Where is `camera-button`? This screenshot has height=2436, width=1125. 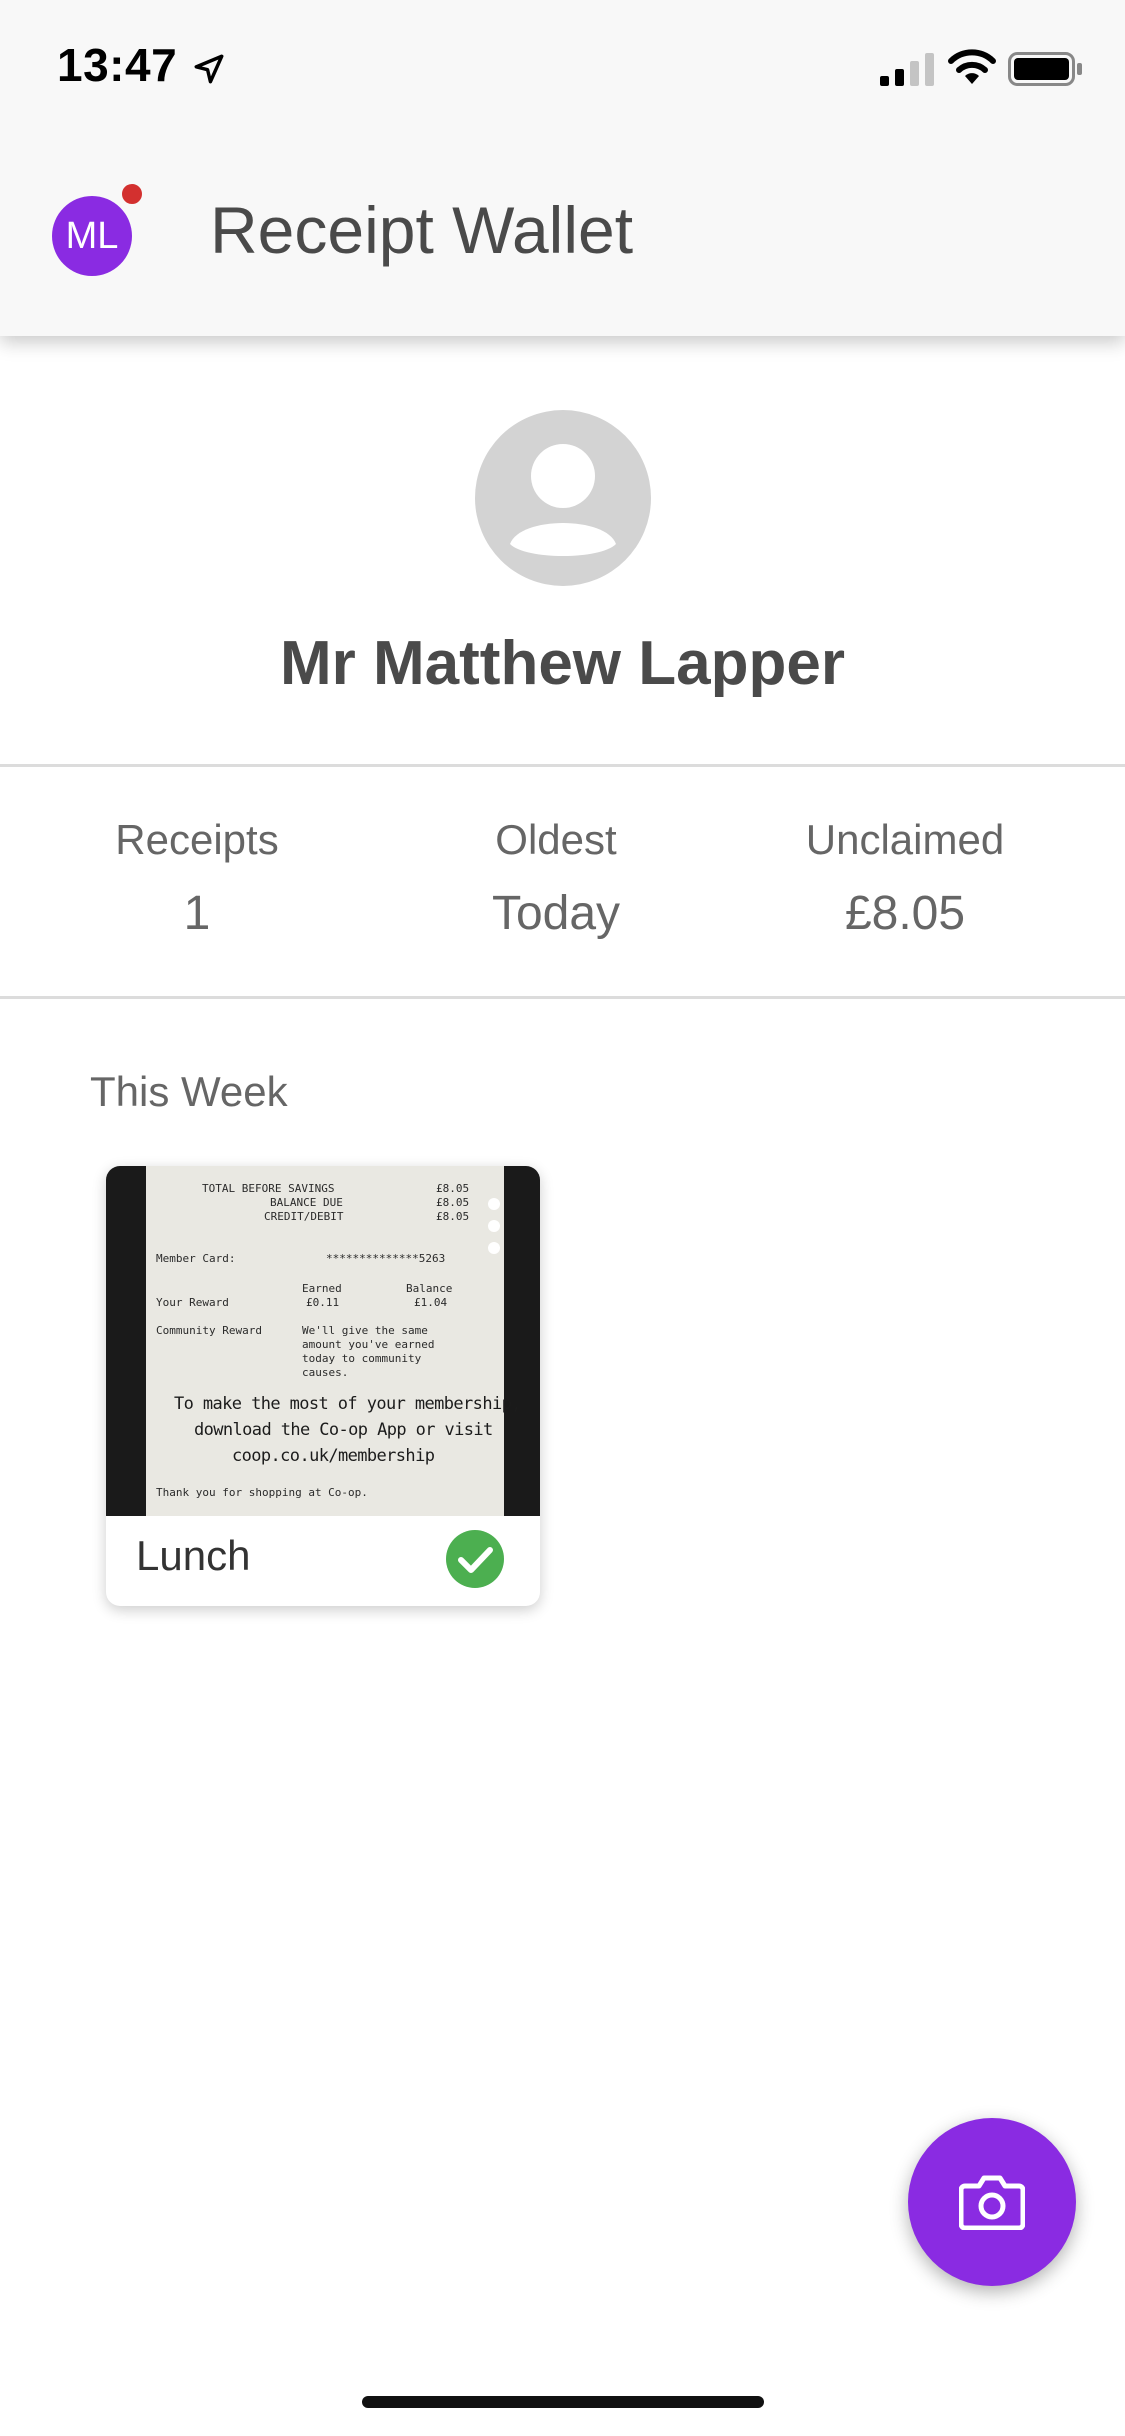 camera-button is located at coordinates (992, 2202).